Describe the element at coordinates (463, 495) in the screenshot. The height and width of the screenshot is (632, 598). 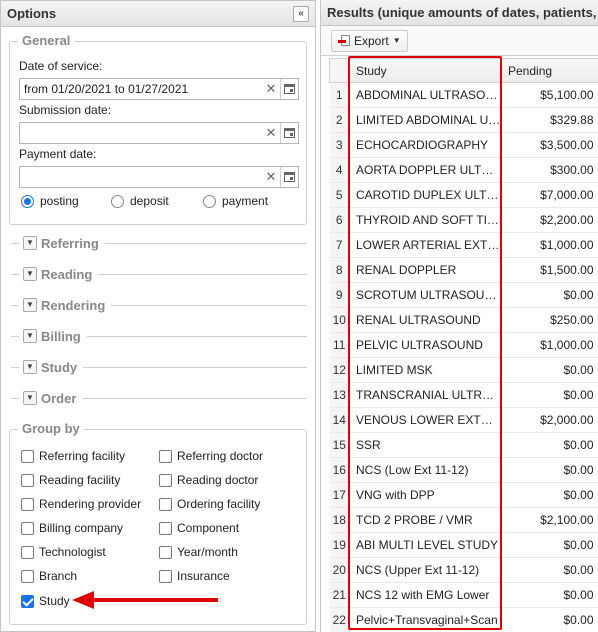
I see `table-row: 17 VNG with DPP $0.00` at that location.